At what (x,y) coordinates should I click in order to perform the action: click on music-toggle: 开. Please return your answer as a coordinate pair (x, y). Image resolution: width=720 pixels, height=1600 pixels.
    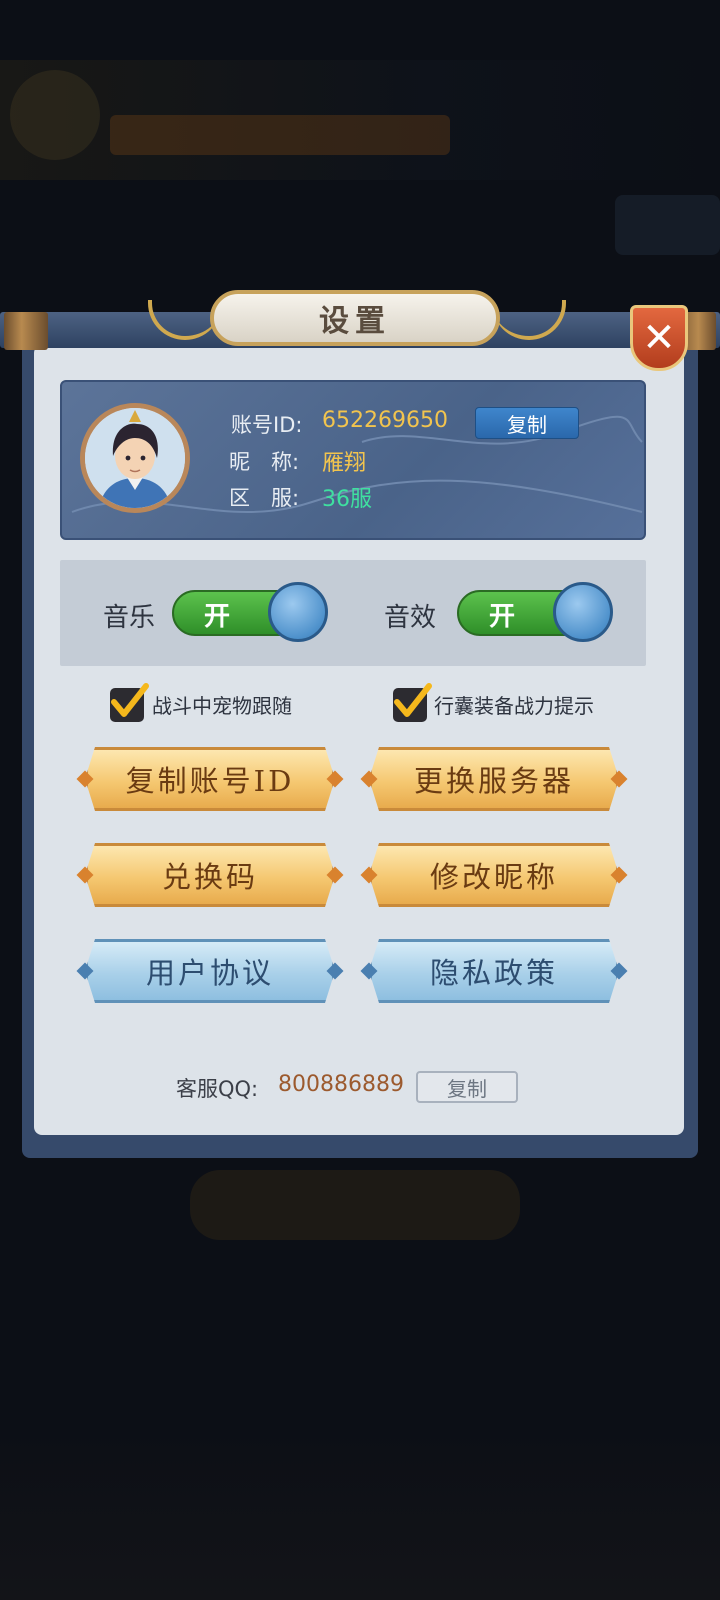
    Looking at the image, I should click on (250, 612).